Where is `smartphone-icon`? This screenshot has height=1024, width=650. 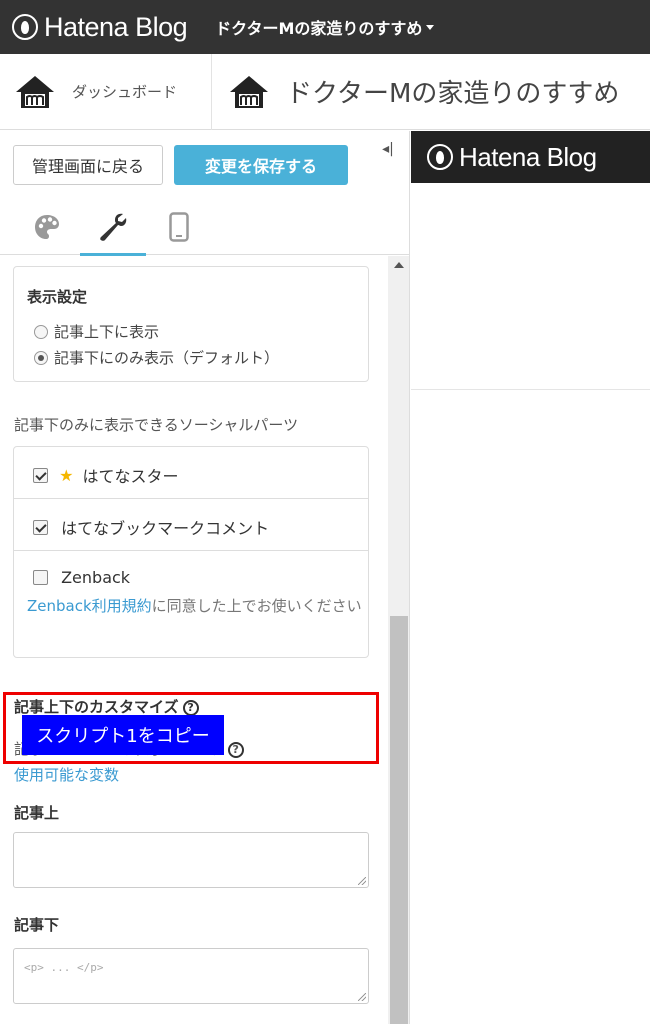
smartphone-icon is located at coordinates (179, 227).